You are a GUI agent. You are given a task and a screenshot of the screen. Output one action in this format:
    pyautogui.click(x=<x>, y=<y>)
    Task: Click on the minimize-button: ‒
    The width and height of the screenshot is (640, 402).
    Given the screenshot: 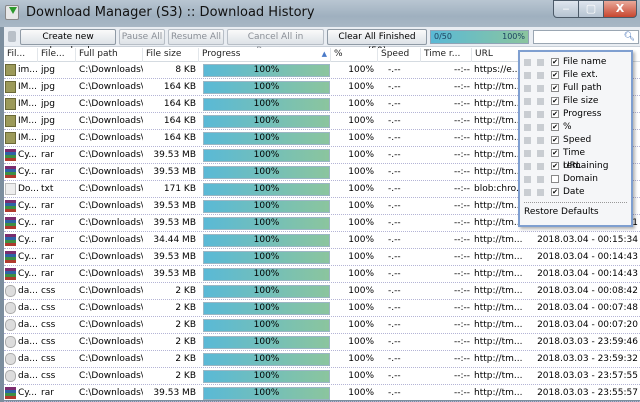 What is the action you would take?
    pyautogui.click(x=566, y=9)
    